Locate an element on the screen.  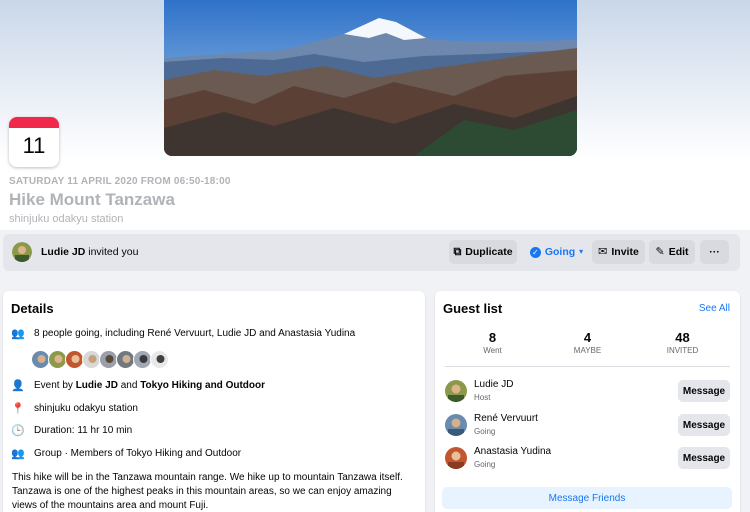
pin-icon: 📍 is located at coordinates (18, 409).